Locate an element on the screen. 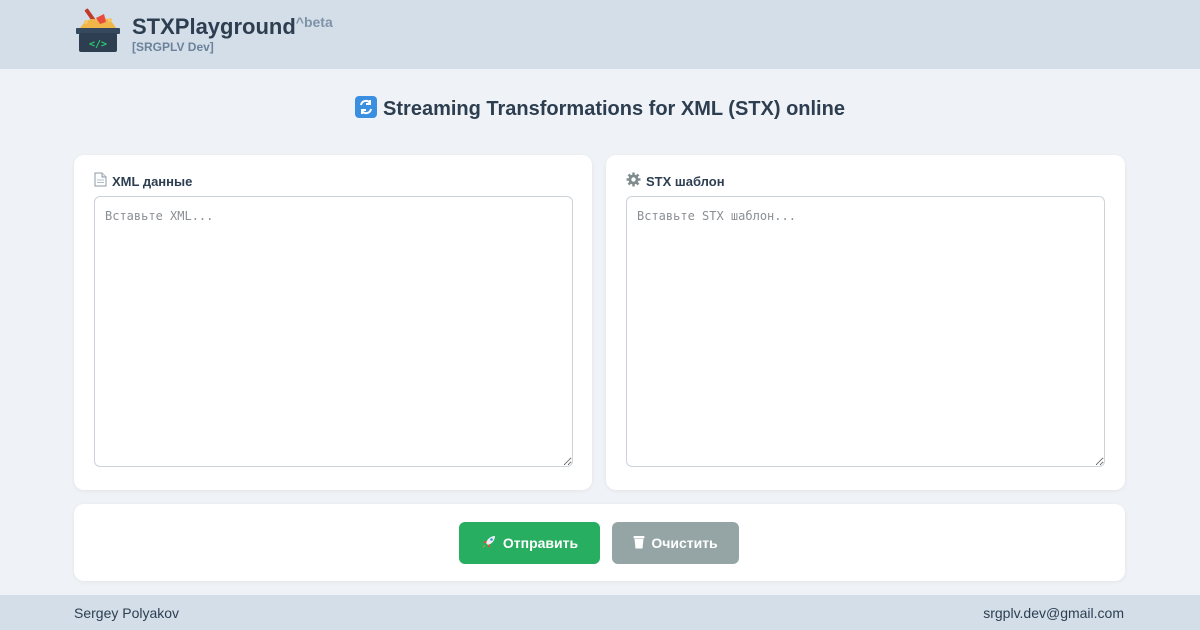  refresh-arrows-icon is located at coordinates (366, 107).